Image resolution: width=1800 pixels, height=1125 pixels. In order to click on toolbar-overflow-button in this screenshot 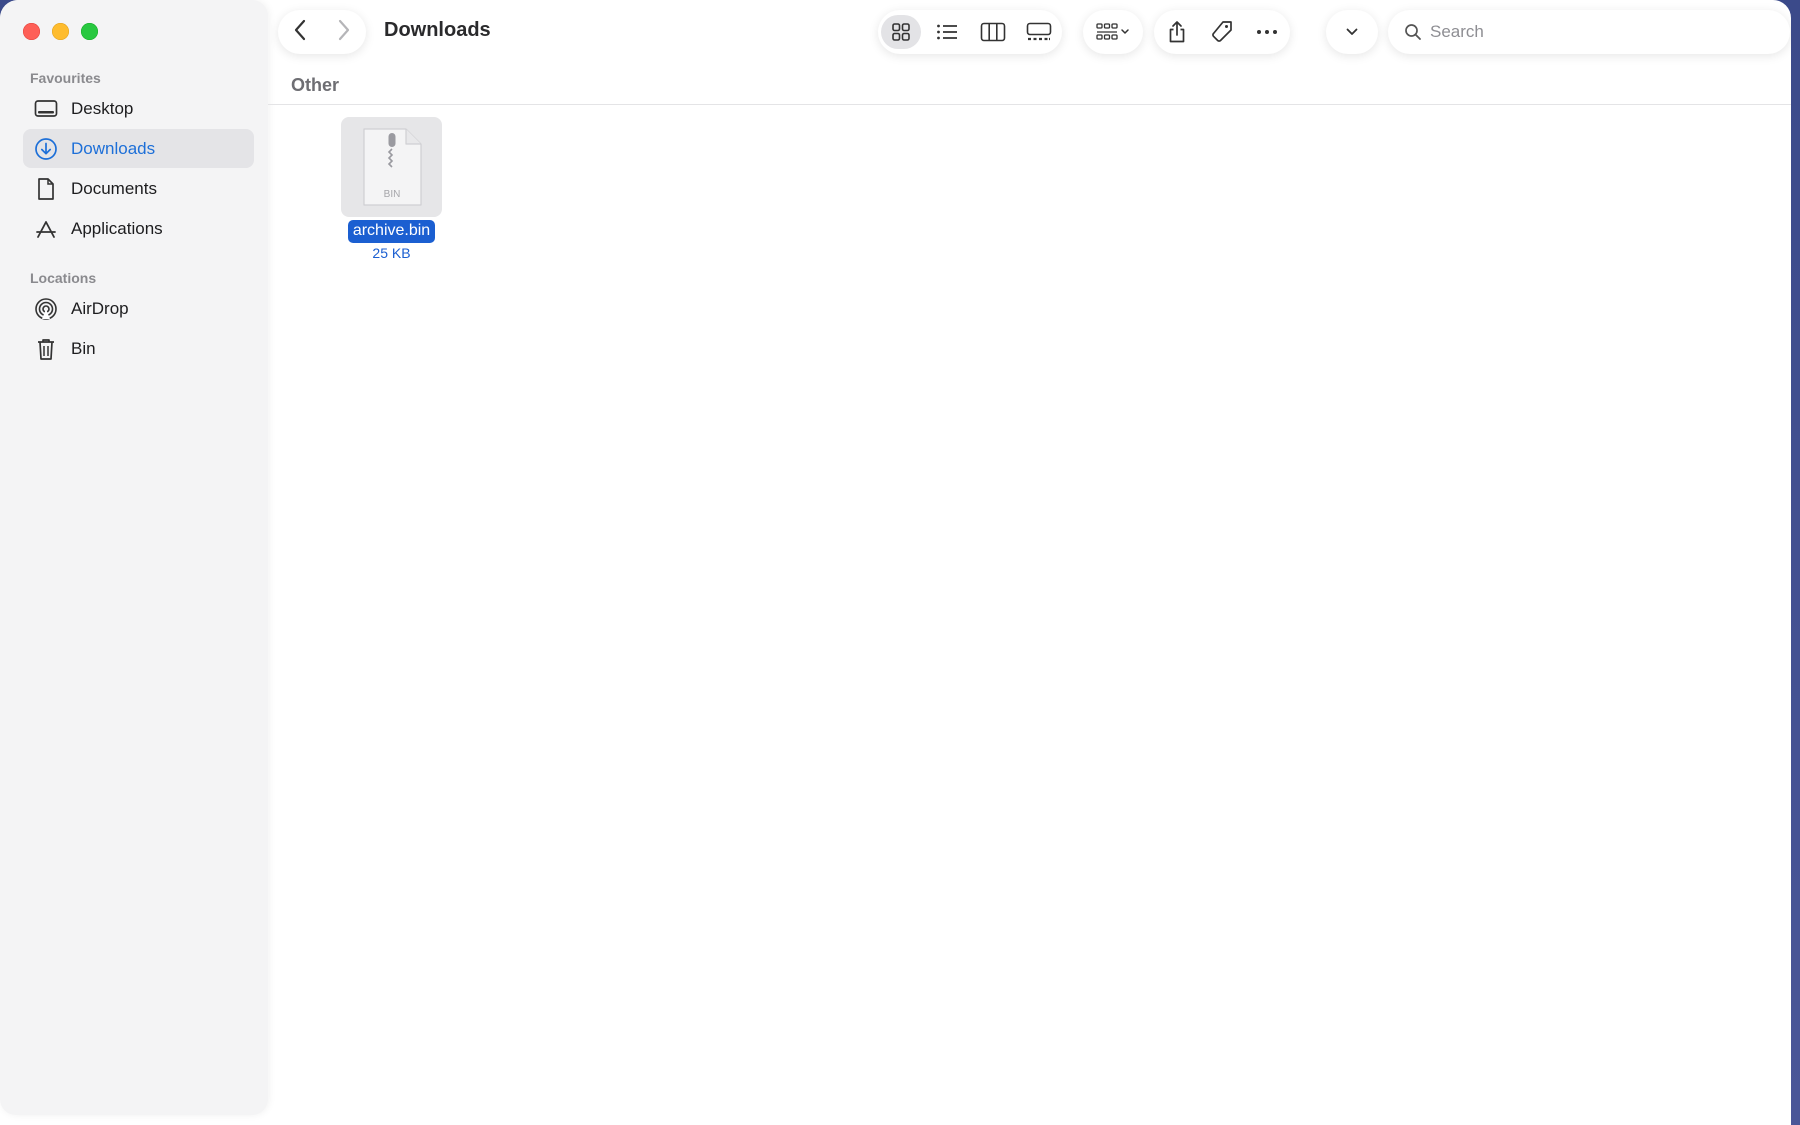, I will do `click(1352, 32)`.